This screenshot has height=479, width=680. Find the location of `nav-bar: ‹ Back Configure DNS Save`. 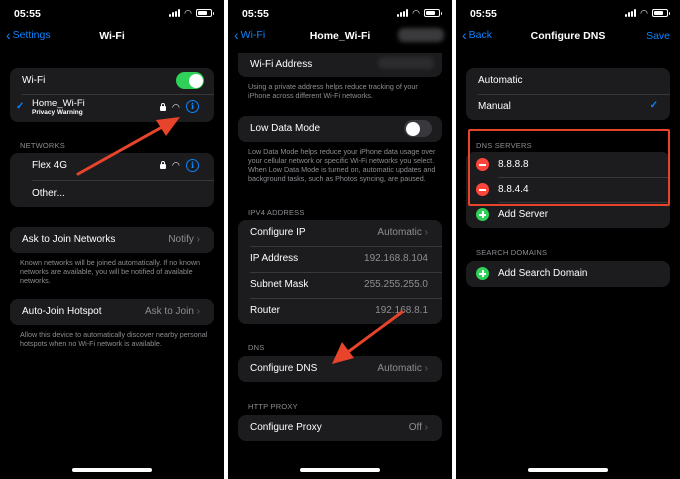

nav-bar: ‹ Back Configure DNS Save is located at coordinates (568, 37).